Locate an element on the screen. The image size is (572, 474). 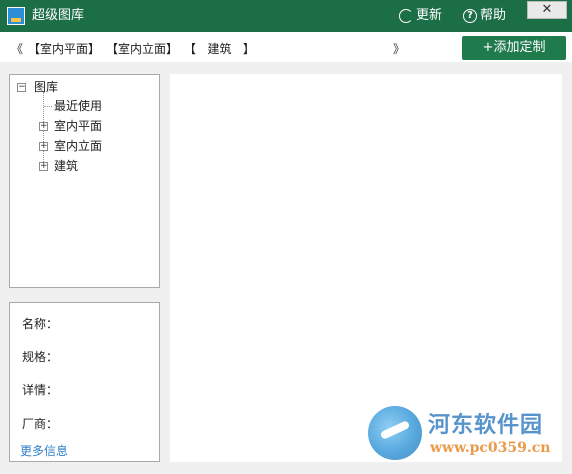
close-button: ✕ is located at coordinates (547, 10).